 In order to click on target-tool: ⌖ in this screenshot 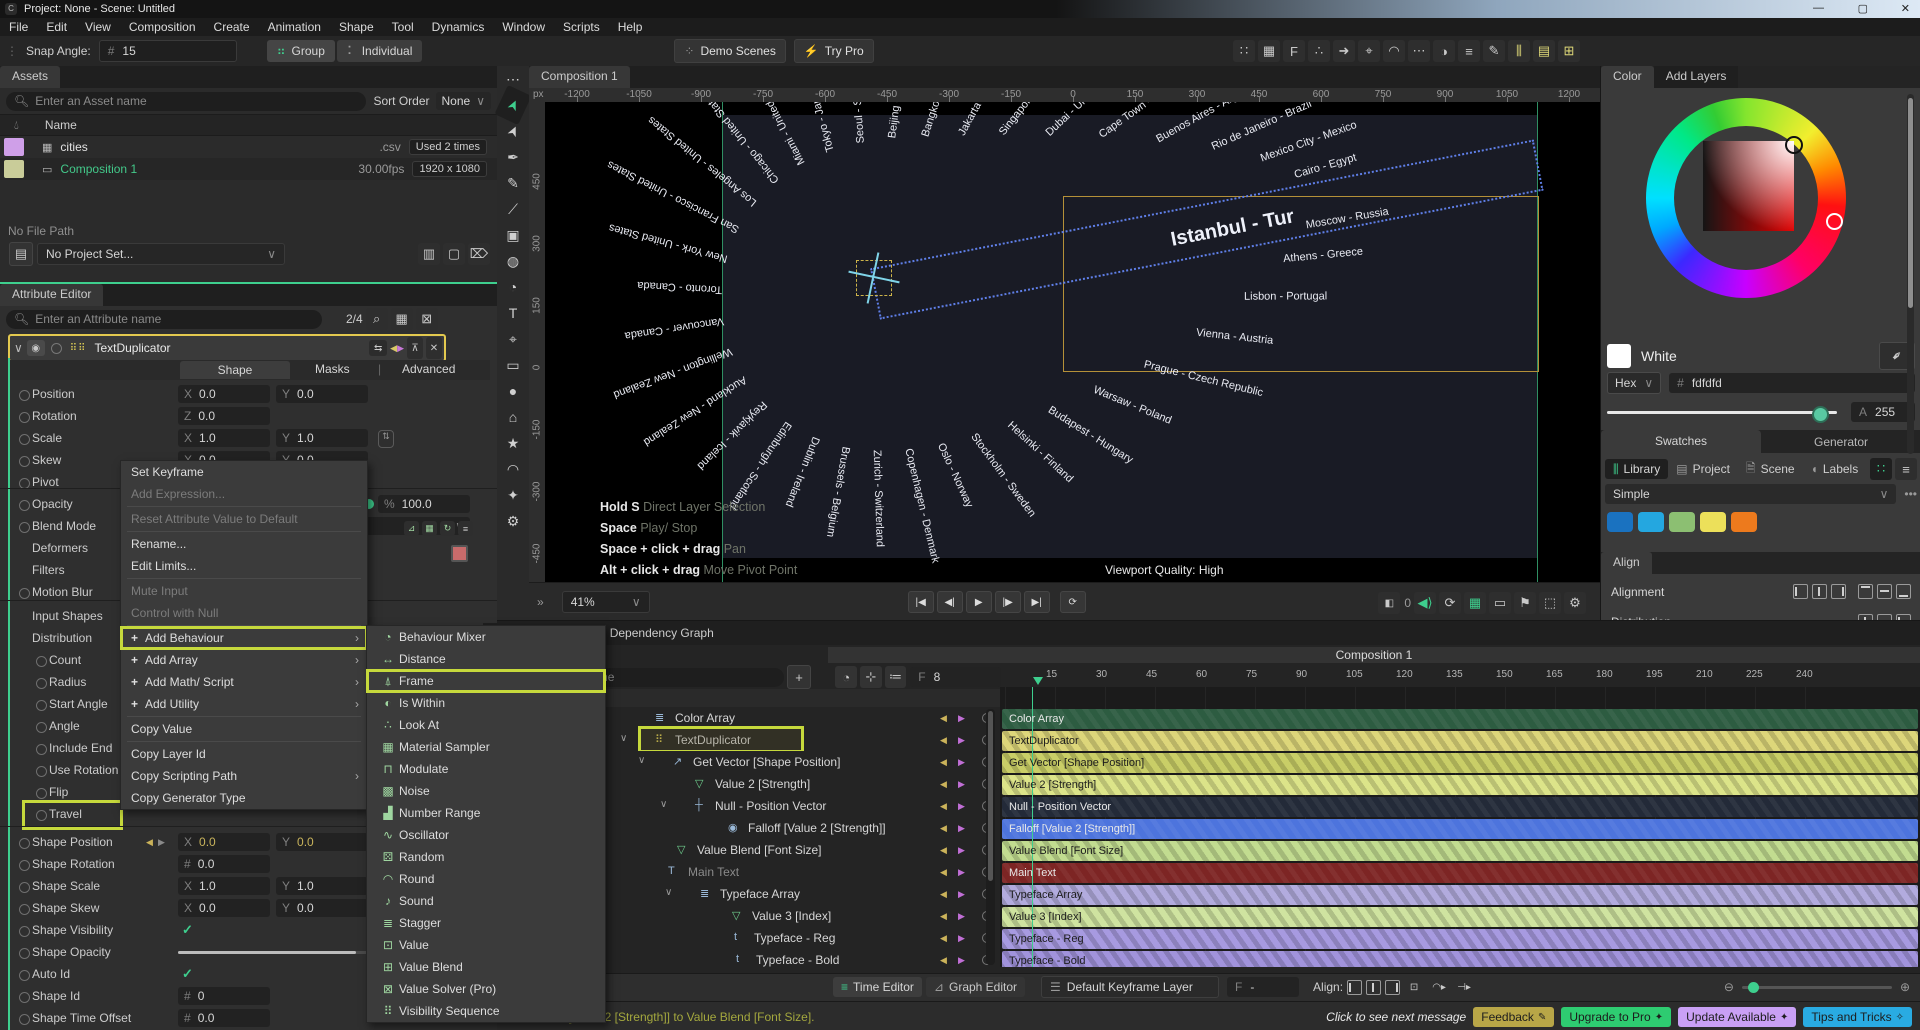, I will do `click(513, 339)`.